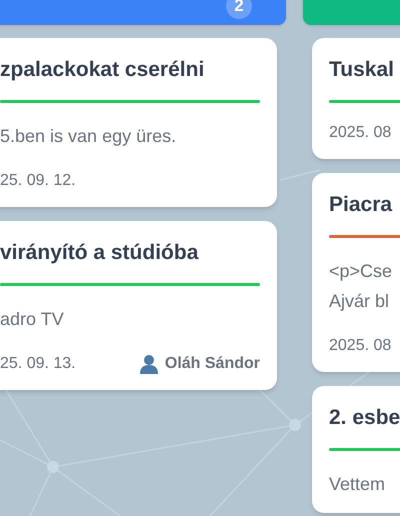 This screenshot has height=516, width=400. What do you see at coordinates (100, 253) in the screenshot?
I see `card-title: virányító a stúdióba` at bounding box center [100, 253].